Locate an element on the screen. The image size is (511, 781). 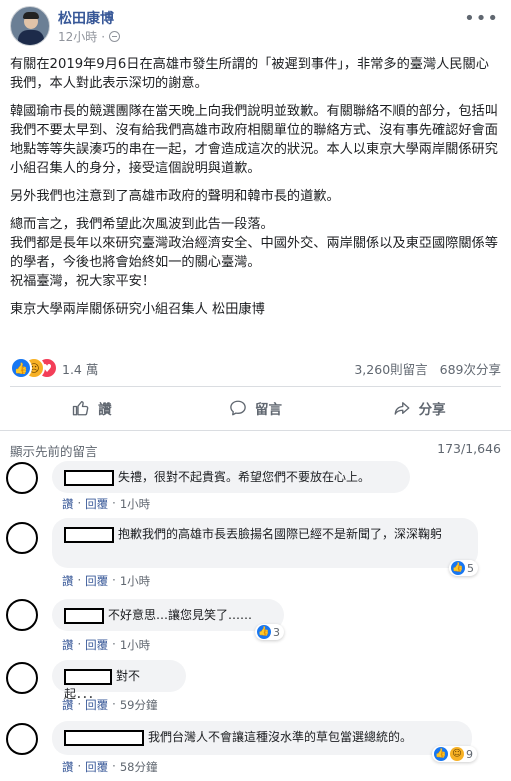
comment-bubble: 對不起．．． is located at coordinates (119, 680).